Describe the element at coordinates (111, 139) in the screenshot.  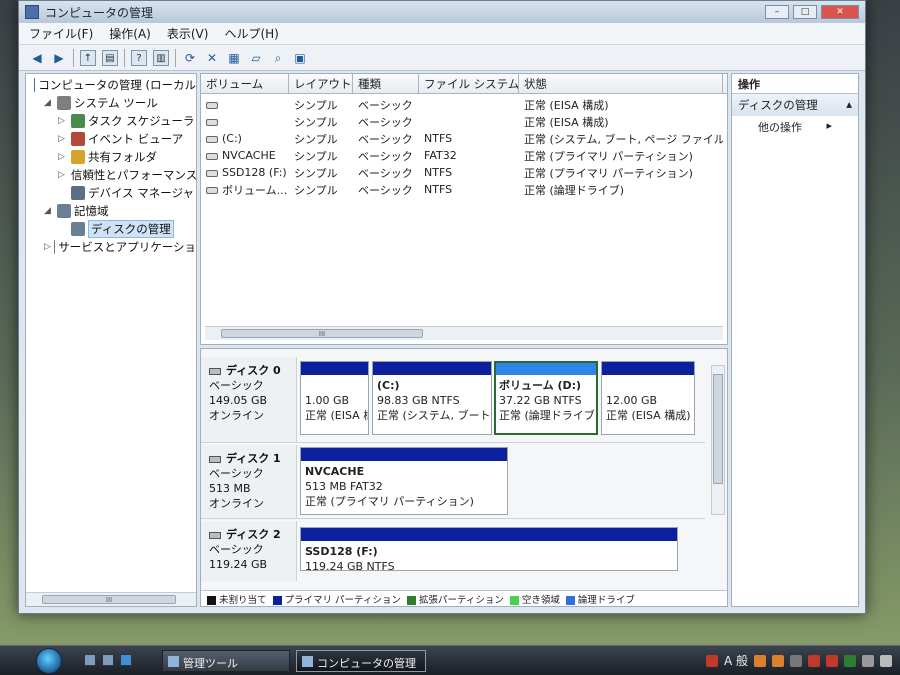
I see `tree-item: ▷ イベント ビューア` at that location.